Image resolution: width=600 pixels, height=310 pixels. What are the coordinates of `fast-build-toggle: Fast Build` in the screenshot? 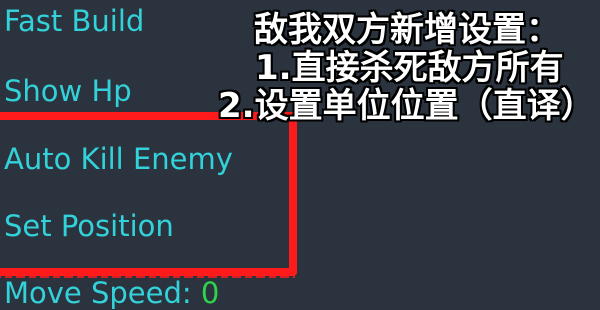 It's located at (74, 21).